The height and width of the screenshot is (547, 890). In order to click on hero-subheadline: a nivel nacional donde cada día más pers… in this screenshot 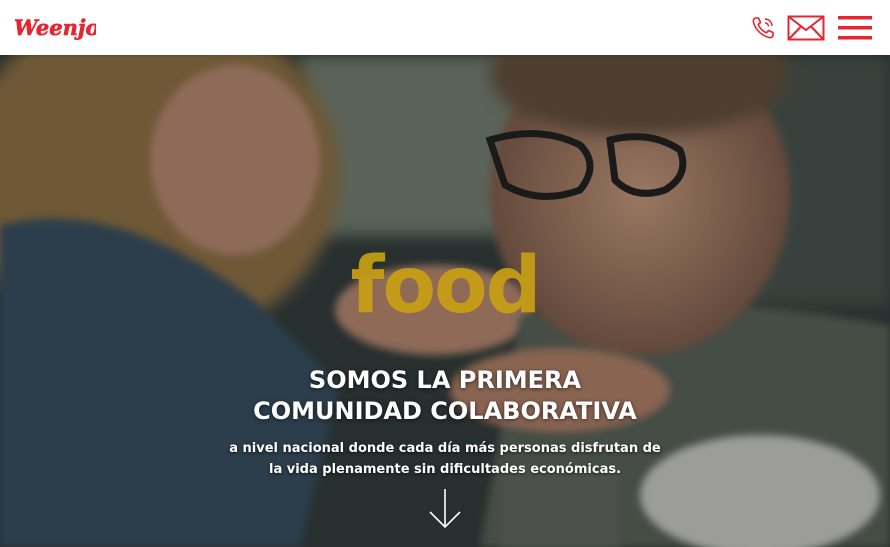, I will do `click(445, 459)`.